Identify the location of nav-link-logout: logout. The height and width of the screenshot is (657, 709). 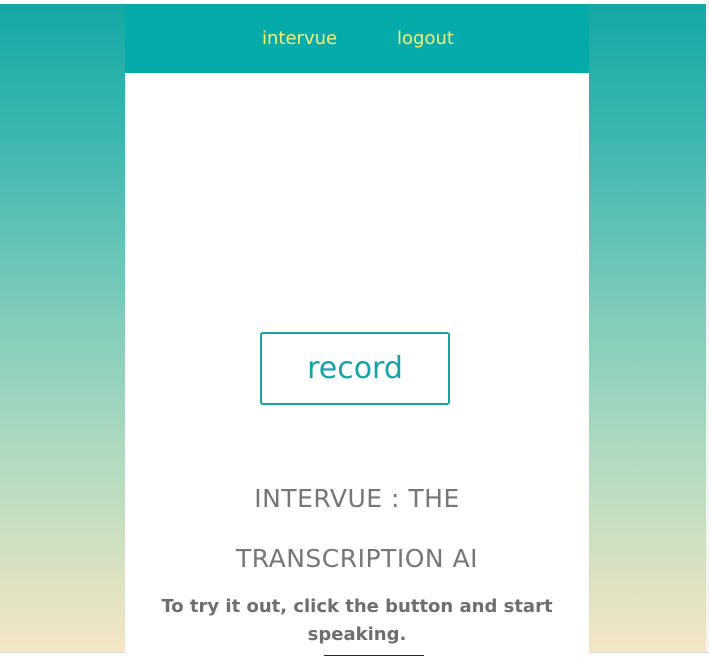
(425, 38).